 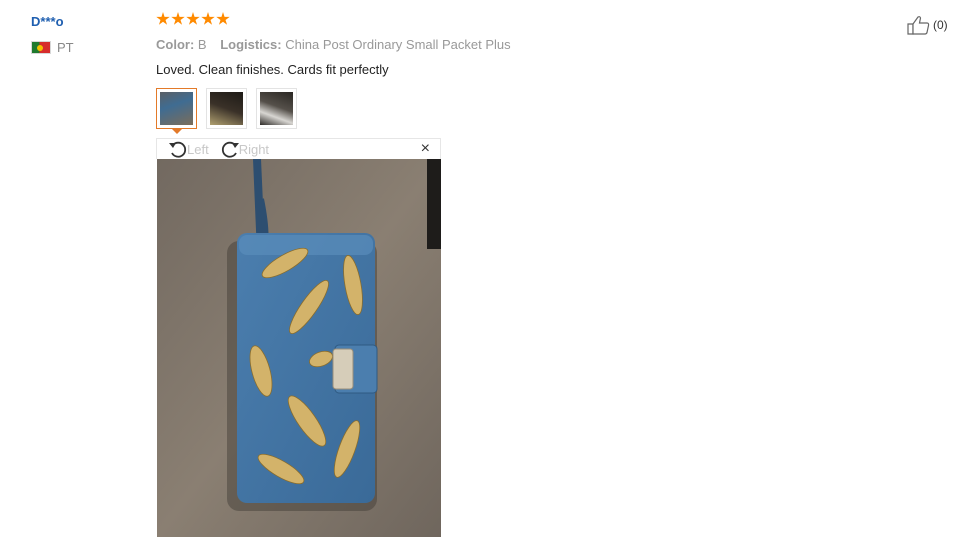 I want to click on close-viewer-button: ×, so click(x=425, y=149).